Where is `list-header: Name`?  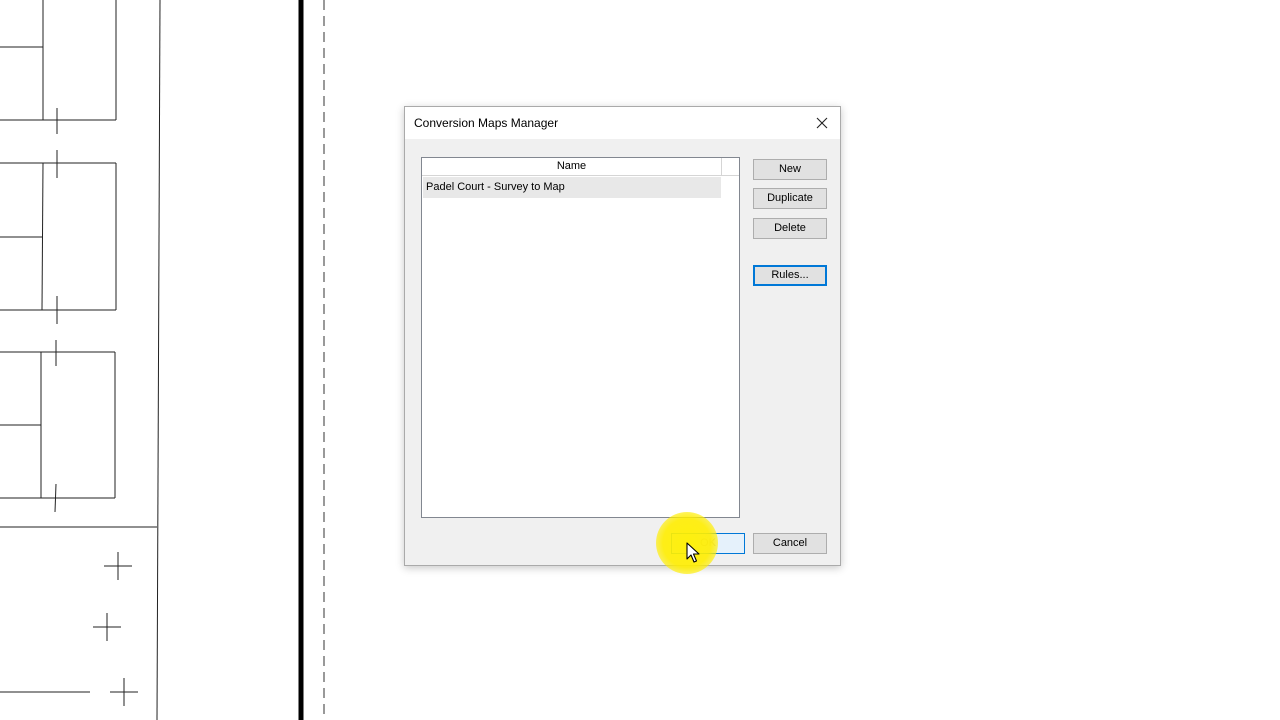
list-header: Name is located at coordinates (580, 167).